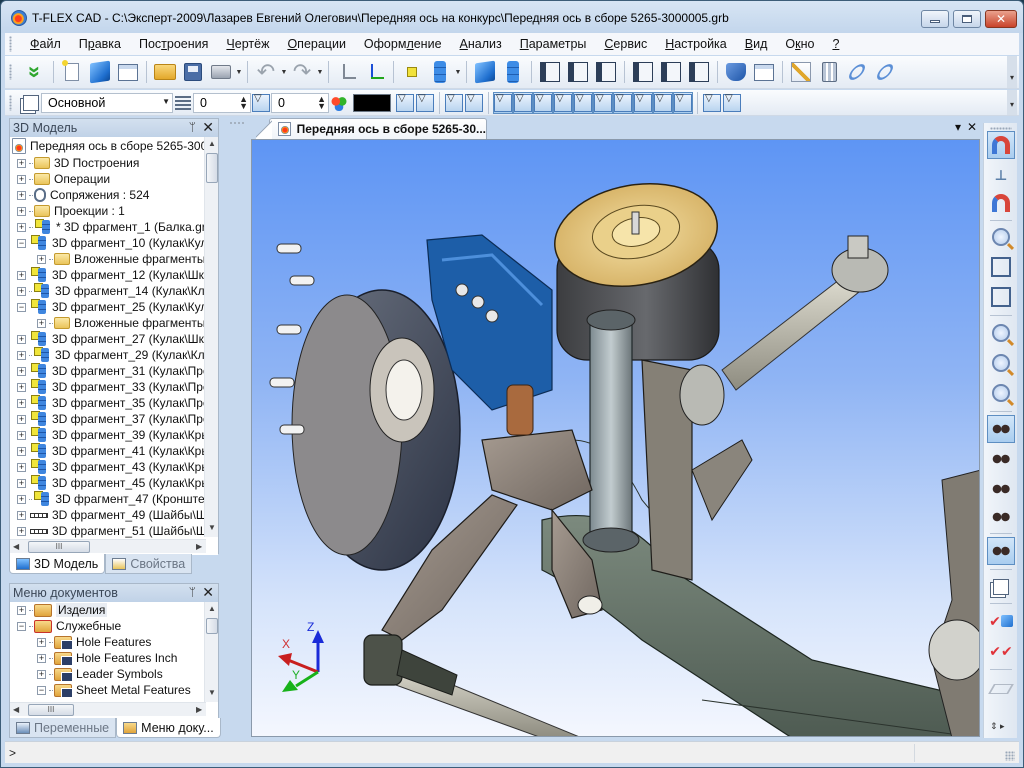 This screenshot has width=1024, height=768. Describe the element at coordinates (625, 44) in the screenshot. I see `menu-item-8: Сервис` at that location.